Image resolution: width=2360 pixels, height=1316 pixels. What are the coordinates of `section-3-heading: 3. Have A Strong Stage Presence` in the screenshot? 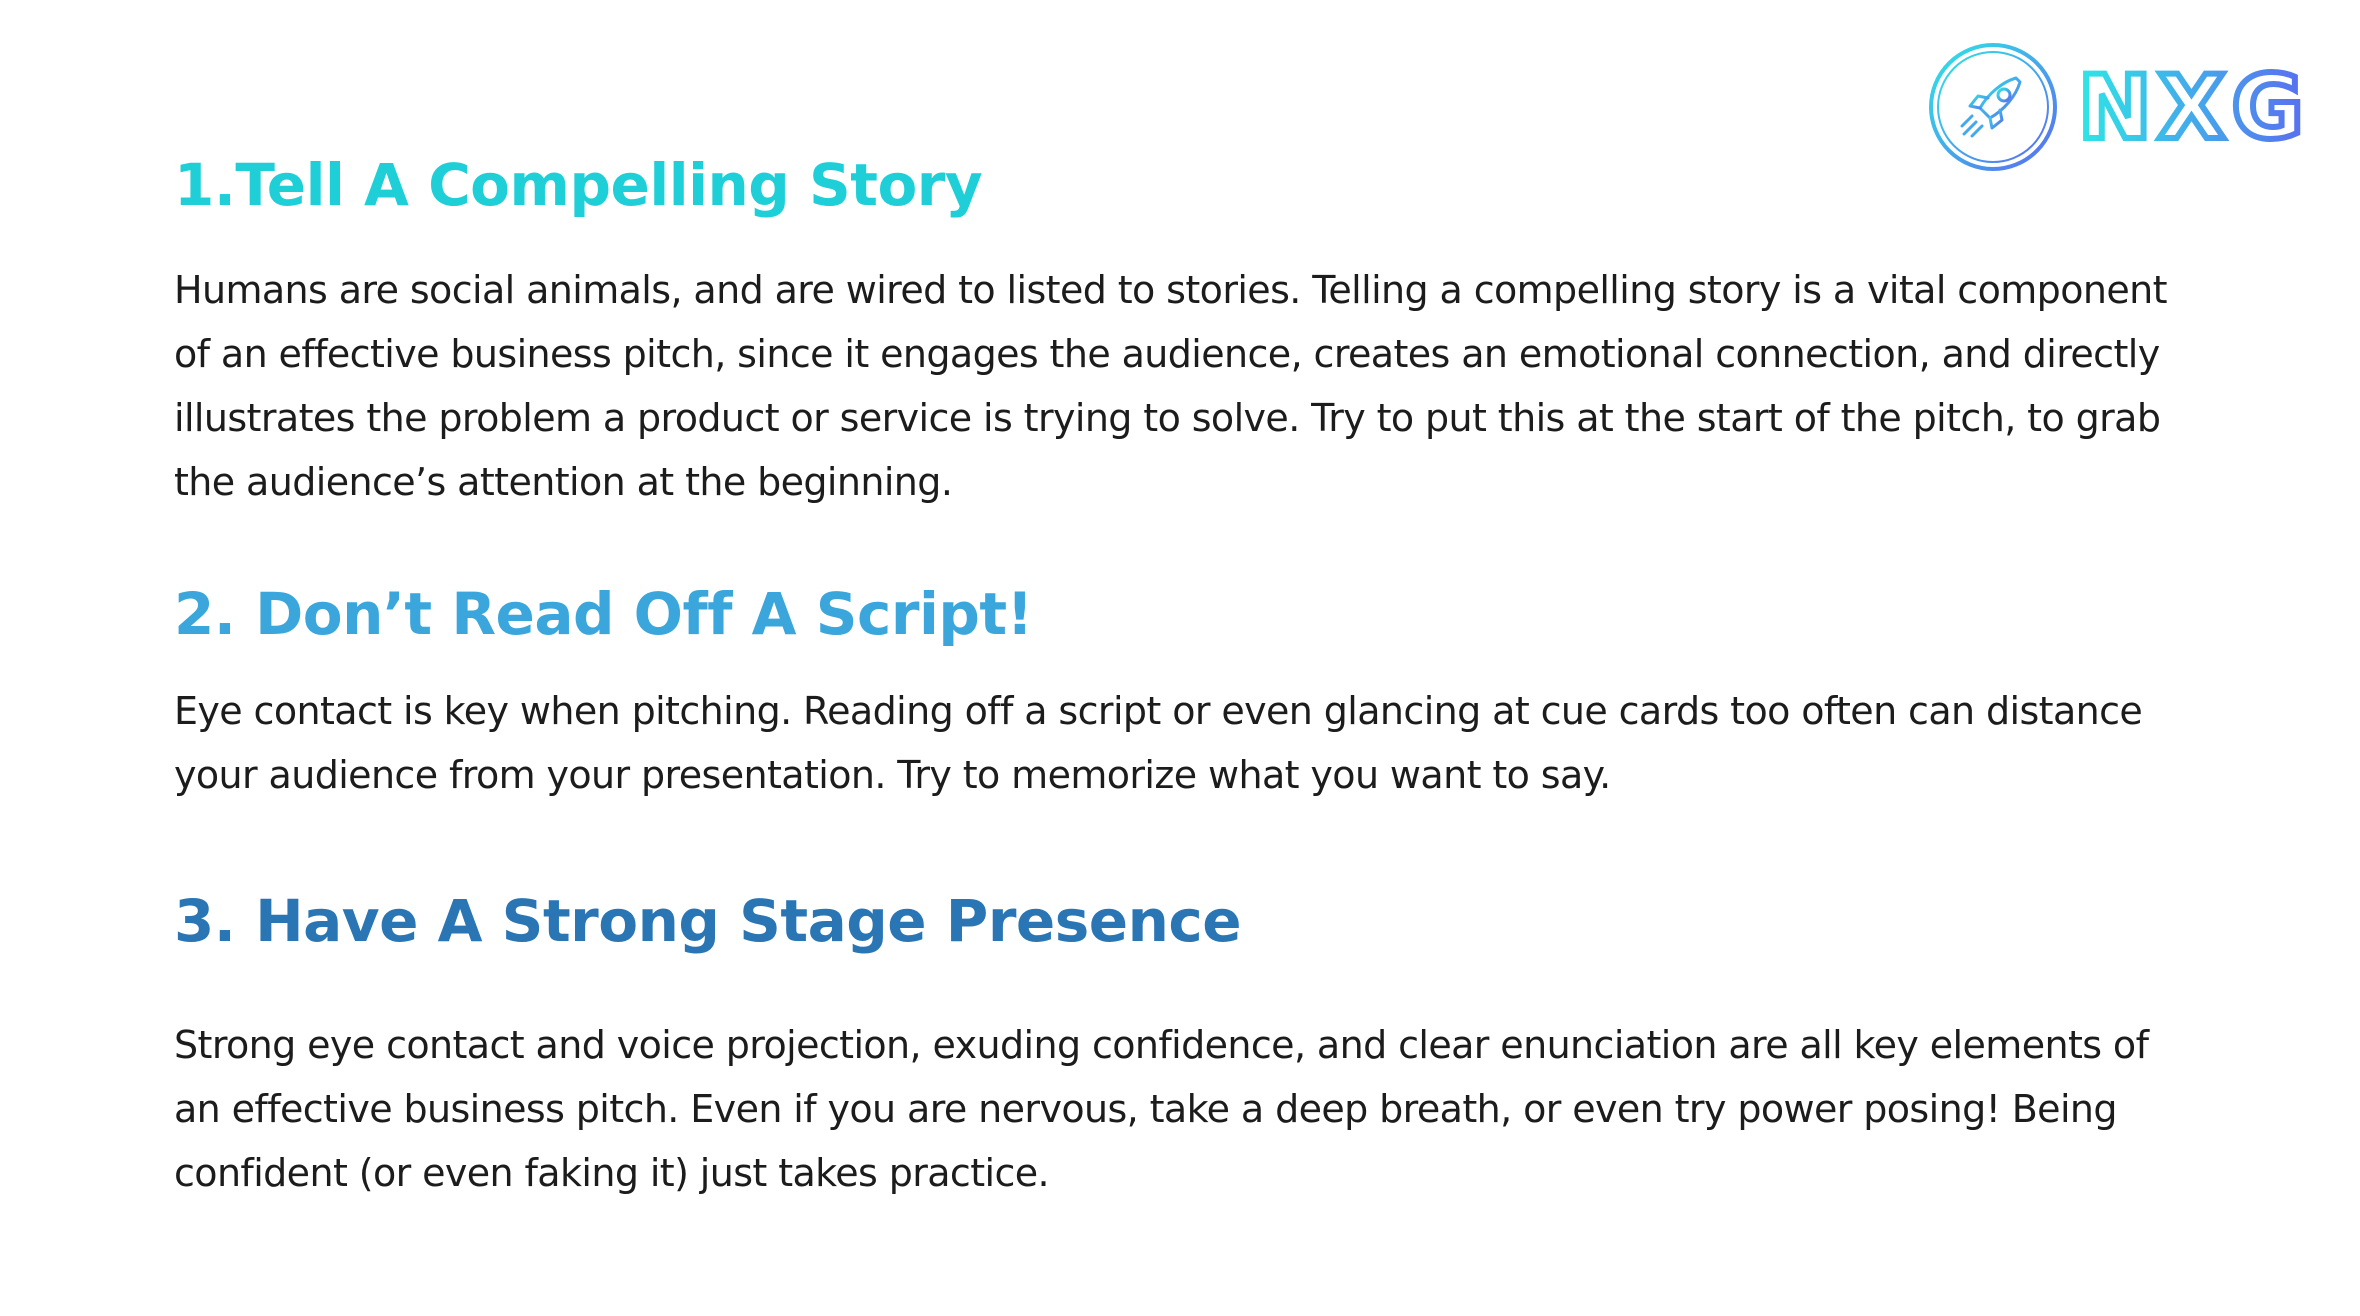 It's located at (708, 921).